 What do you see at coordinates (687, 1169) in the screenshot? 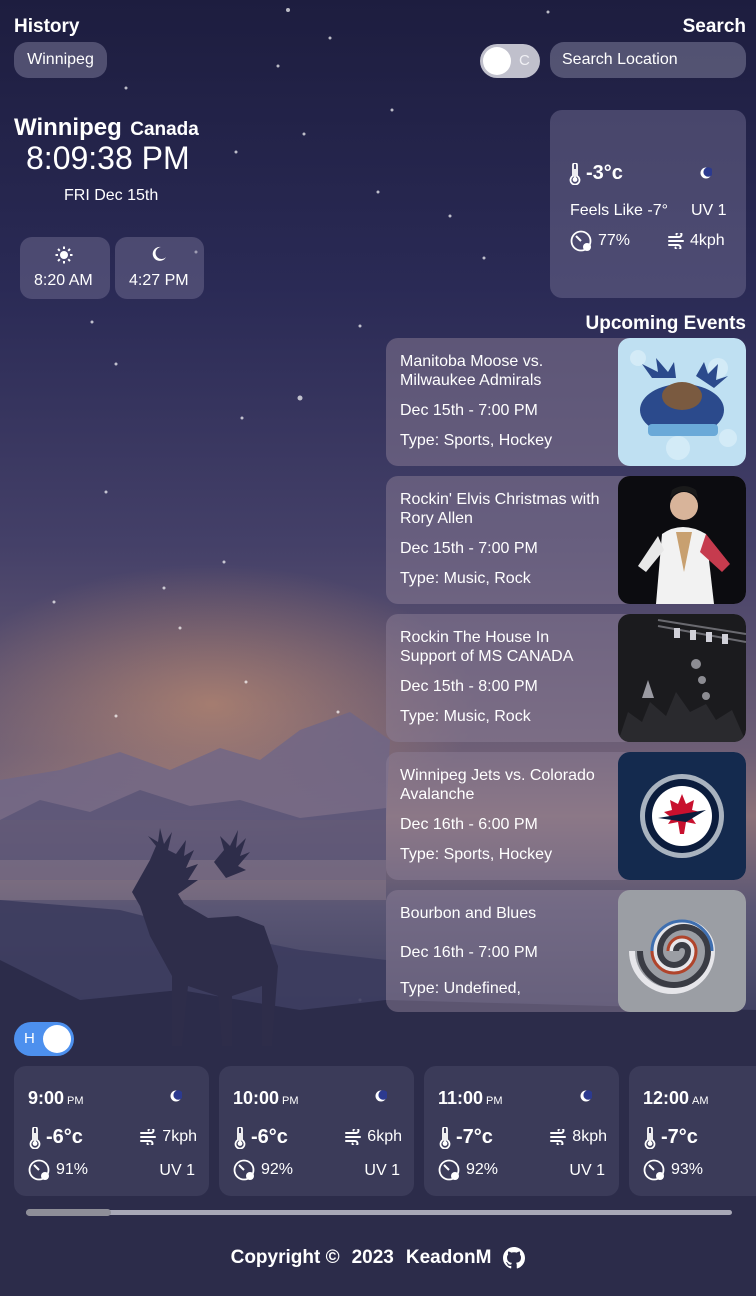
I see `hour-humidity: 93%` at bounding box center [687, 1169].